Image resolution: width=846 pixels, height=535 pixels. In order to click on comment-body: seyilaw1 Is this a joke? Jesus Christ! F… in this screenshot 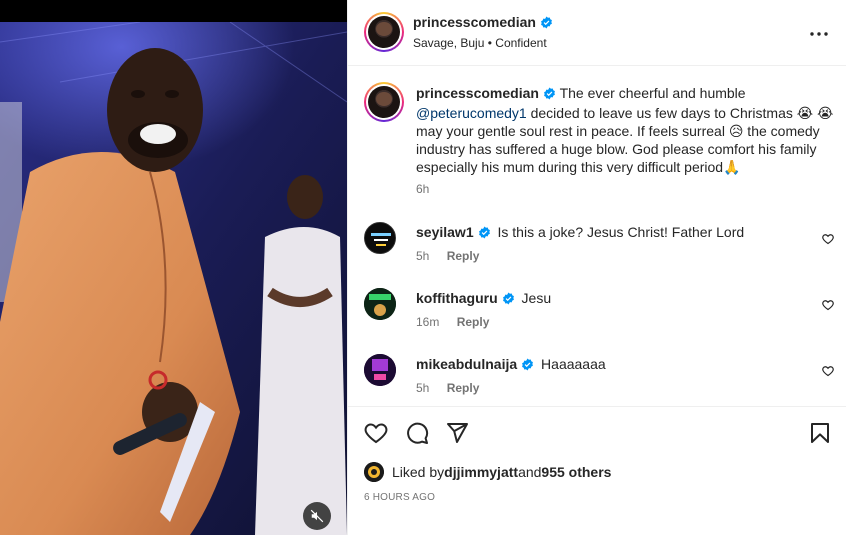, I will do `click(580, 233)`.